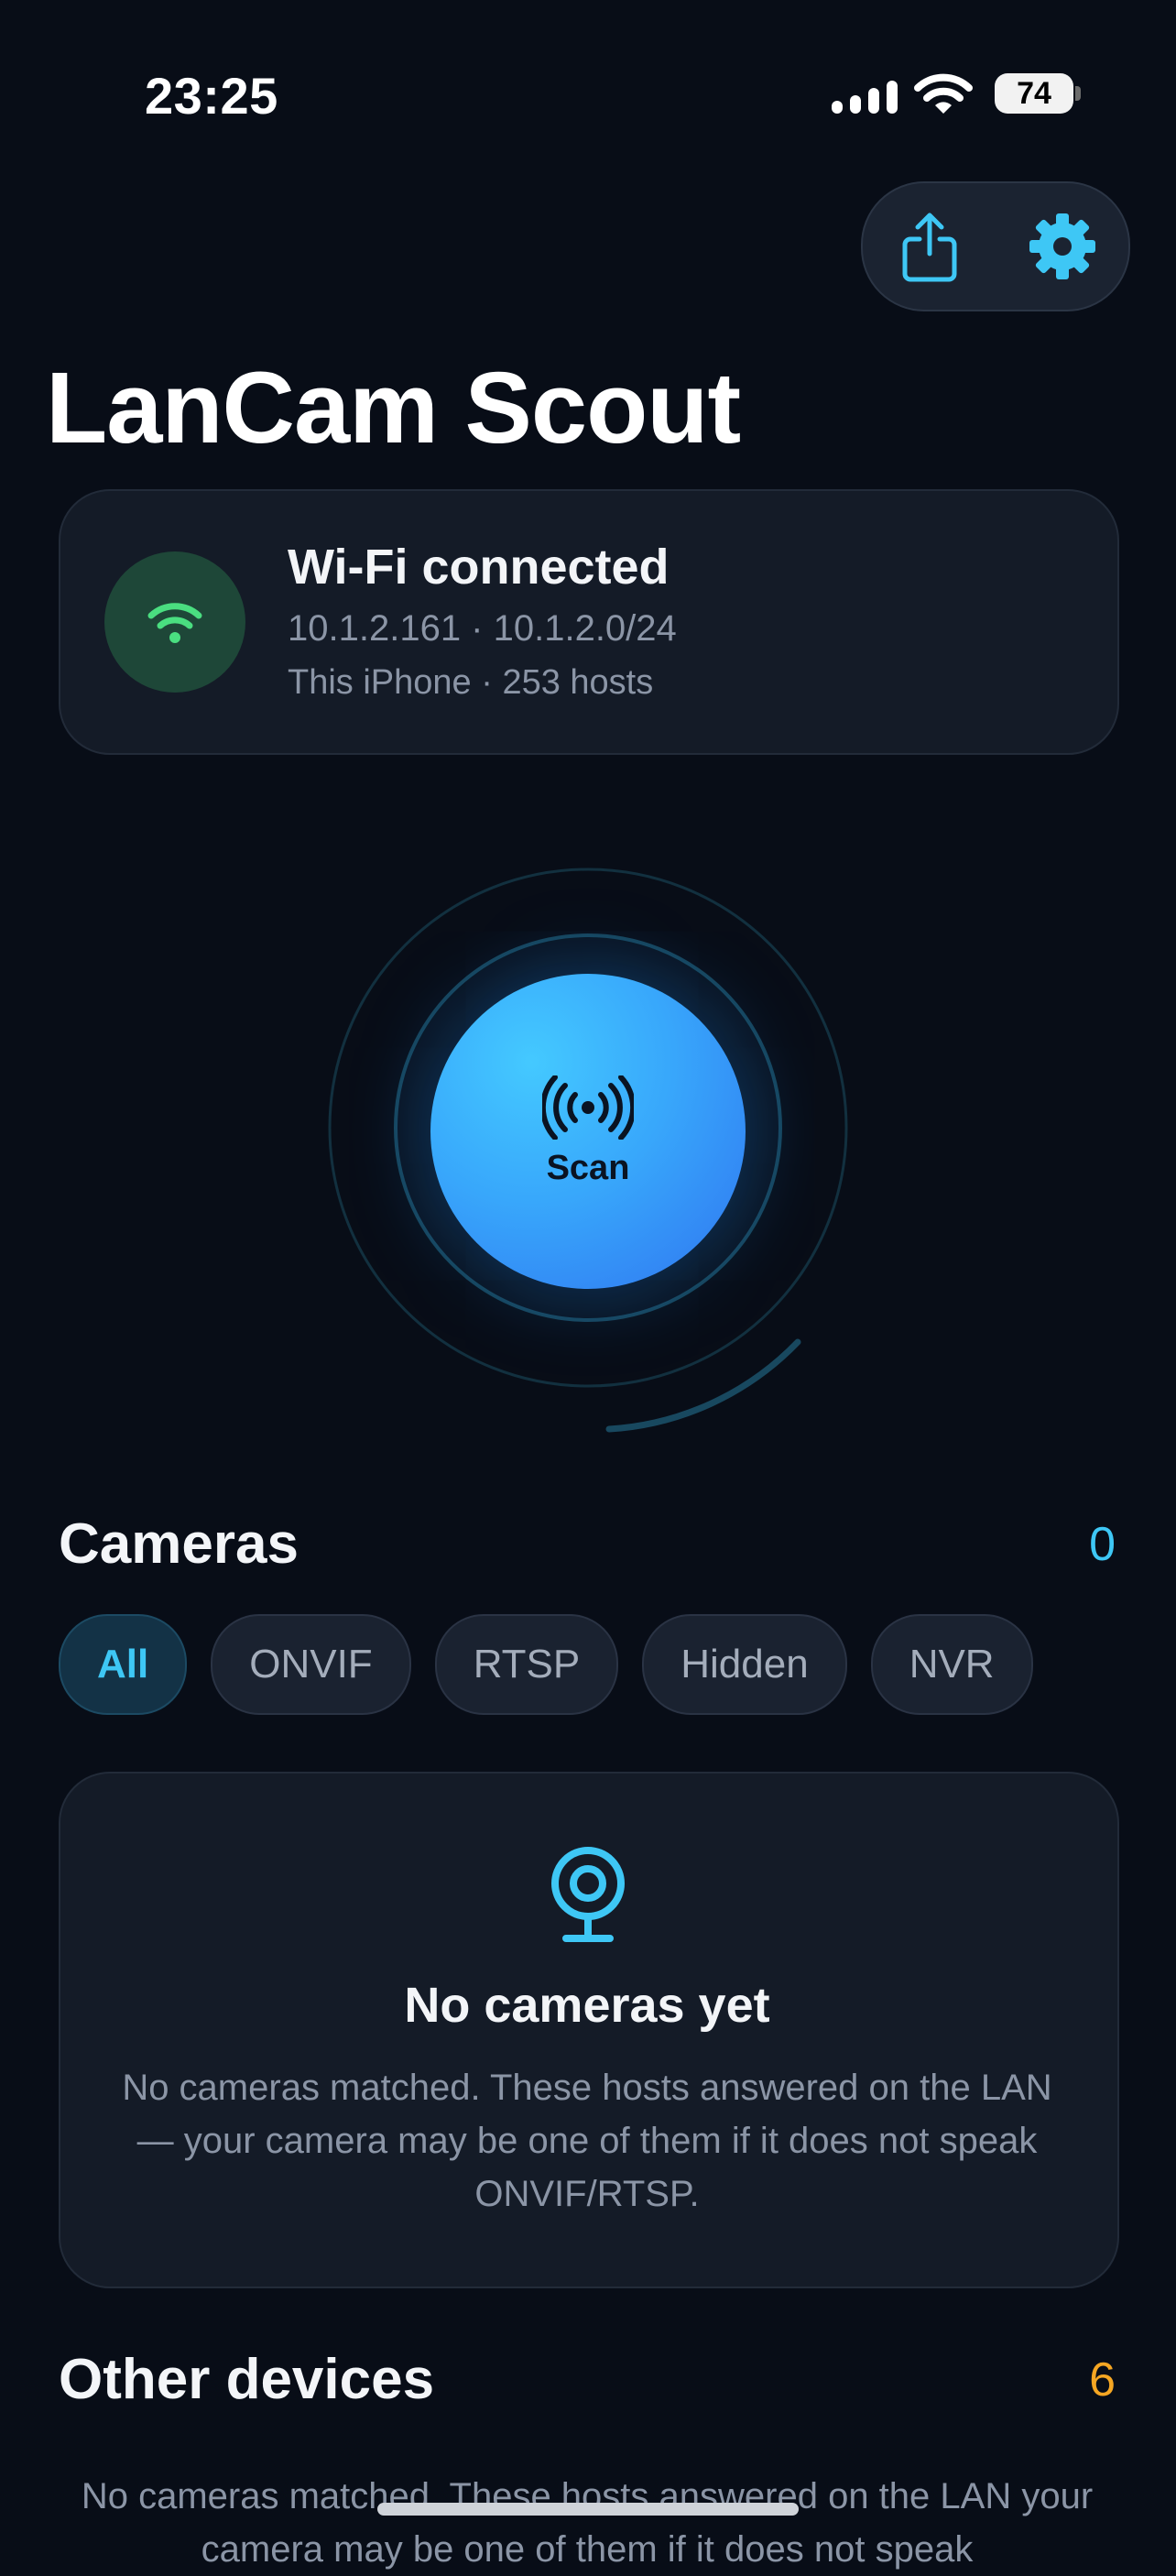 This screenshot has width=1176, height=2576. I want to click on other-devices-title: Other devices, so click(247, 2380).